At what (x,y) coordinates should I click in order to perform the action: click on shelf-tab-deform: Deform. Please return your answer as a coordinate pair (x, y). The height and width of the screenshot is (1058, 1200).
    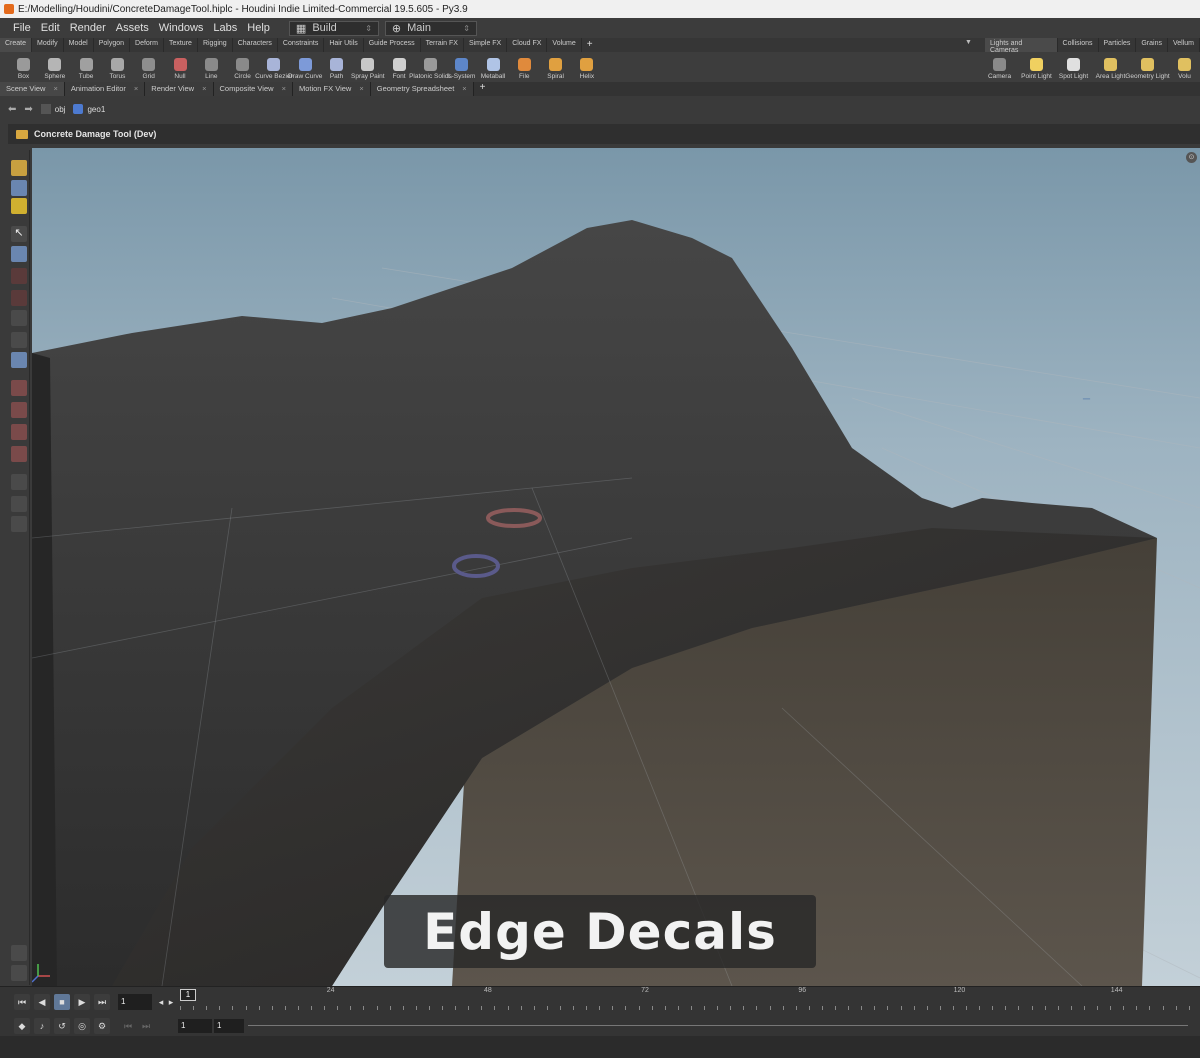
    Looking at the image, I should click on (147, 45).